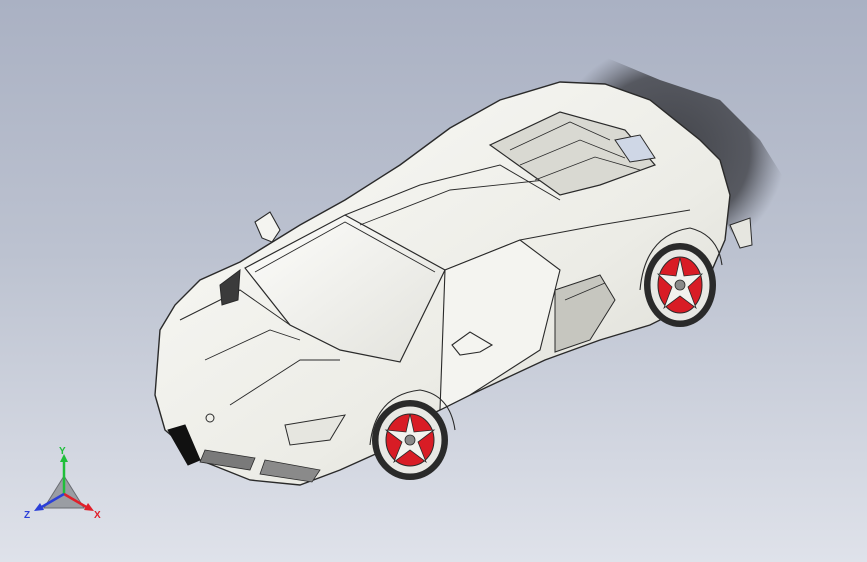 The height and width of the screenshot is (562, 867). I want to click on front-wheel, so click(410, 440).